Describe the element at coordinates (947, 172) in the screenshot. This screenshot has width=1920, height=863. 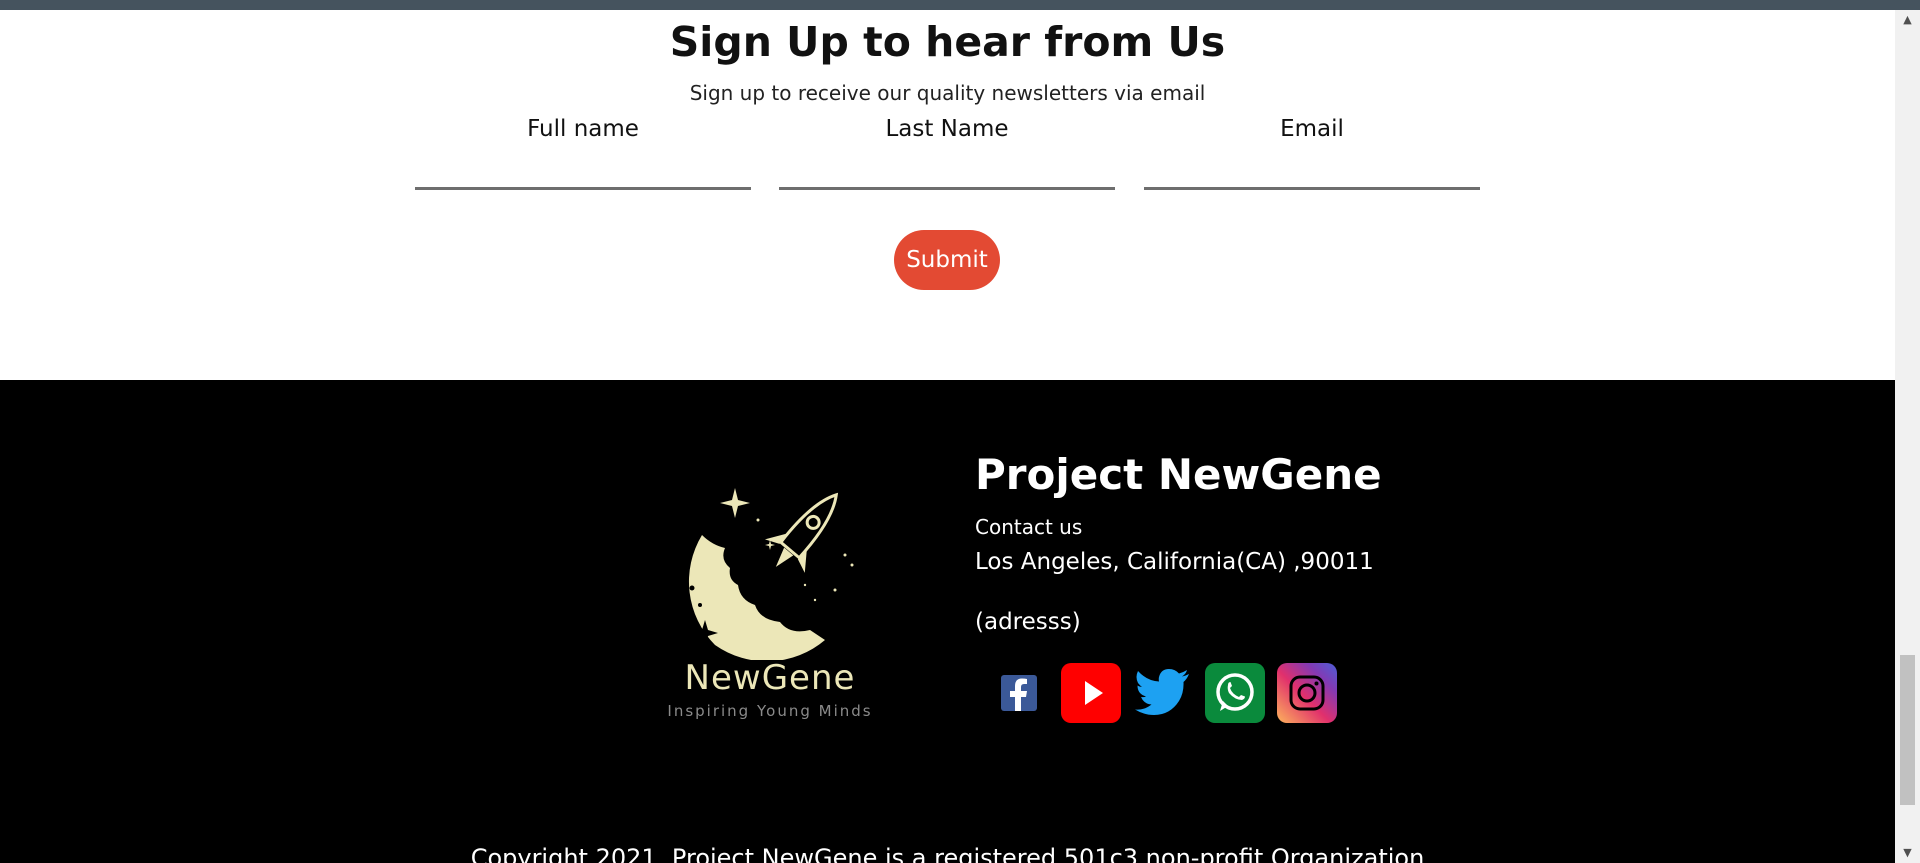
I see `last-name-input` at that location.